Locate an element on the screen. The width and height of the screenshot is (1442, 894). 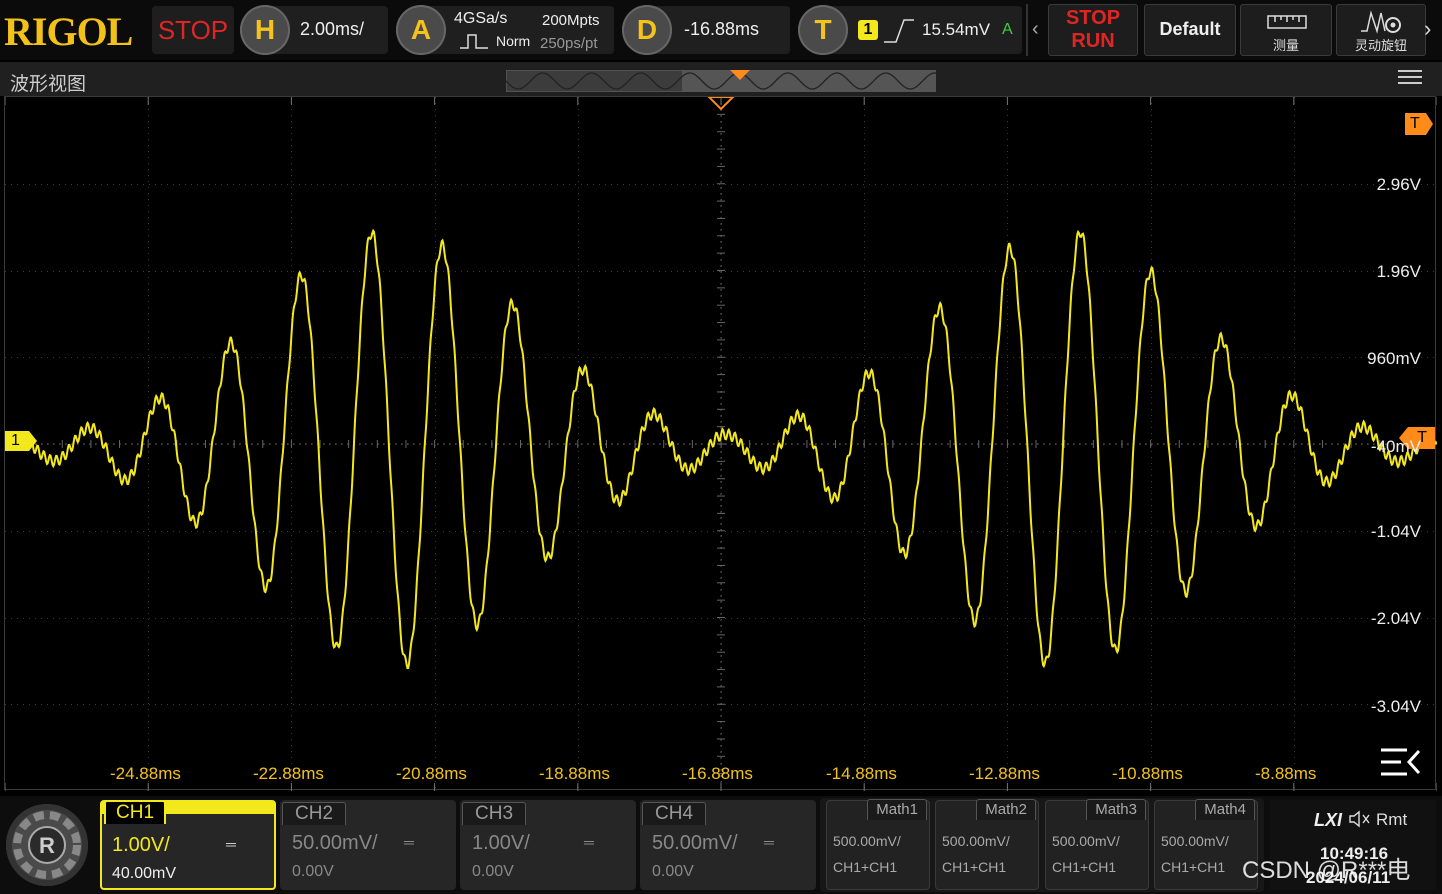
math1-tab: Math1 is located at coordinates (897, 809).